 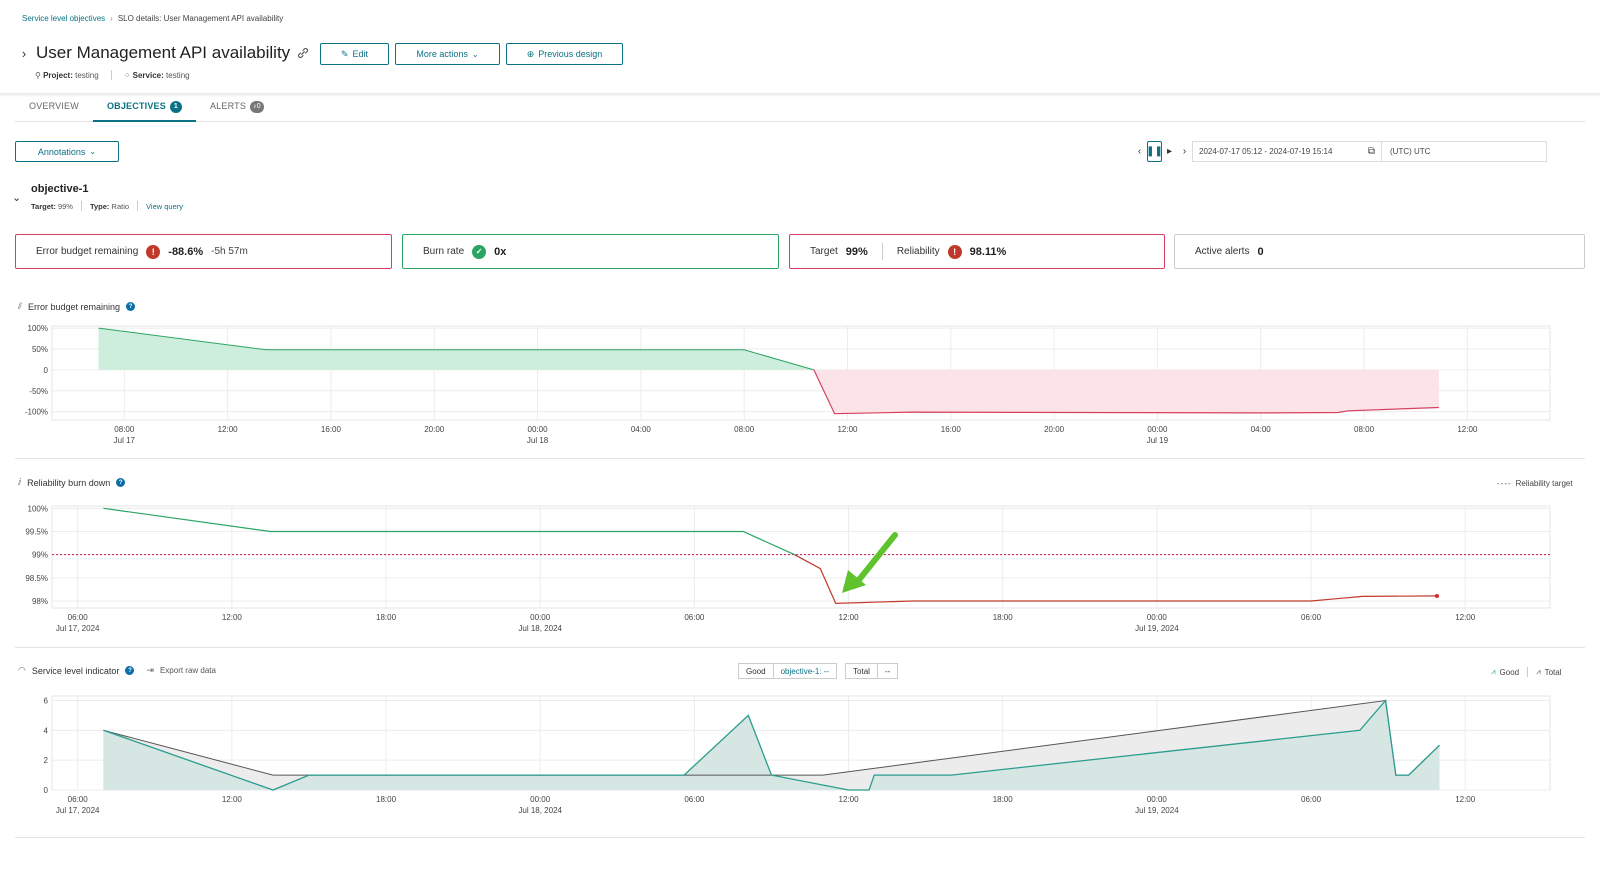 I want to click on view-query-link: View query, so click(x=164, y=206).